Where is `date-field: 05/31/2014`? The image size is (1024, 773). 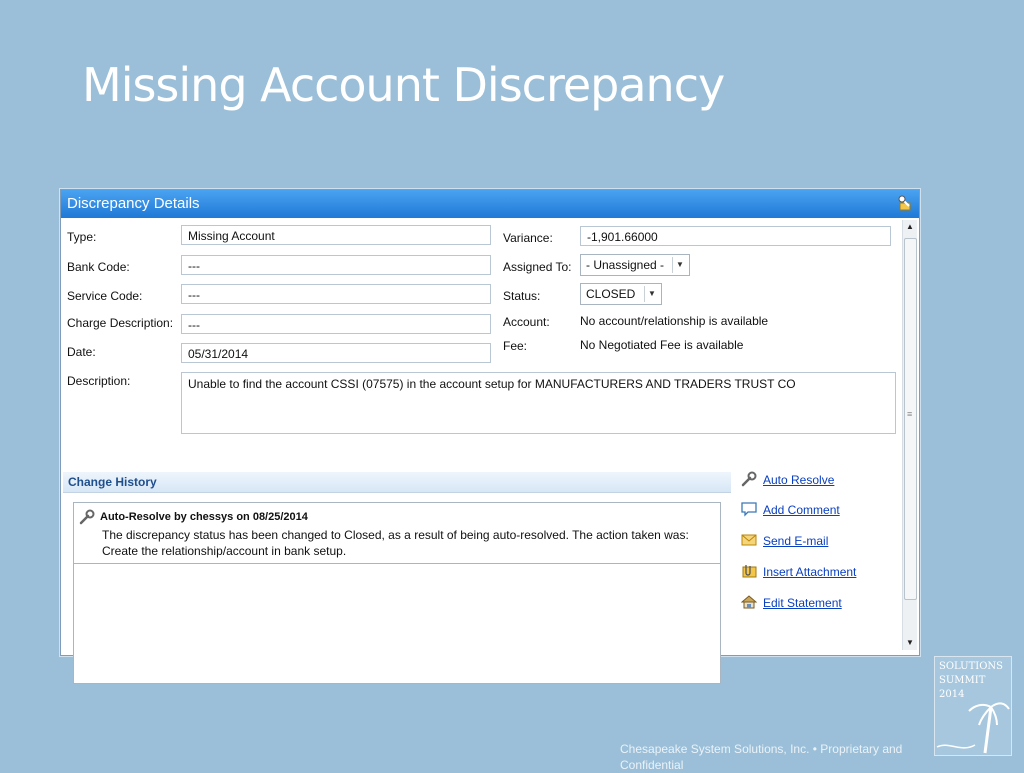 date-field: 05/31/2014 is located at coordinates (336, 353).